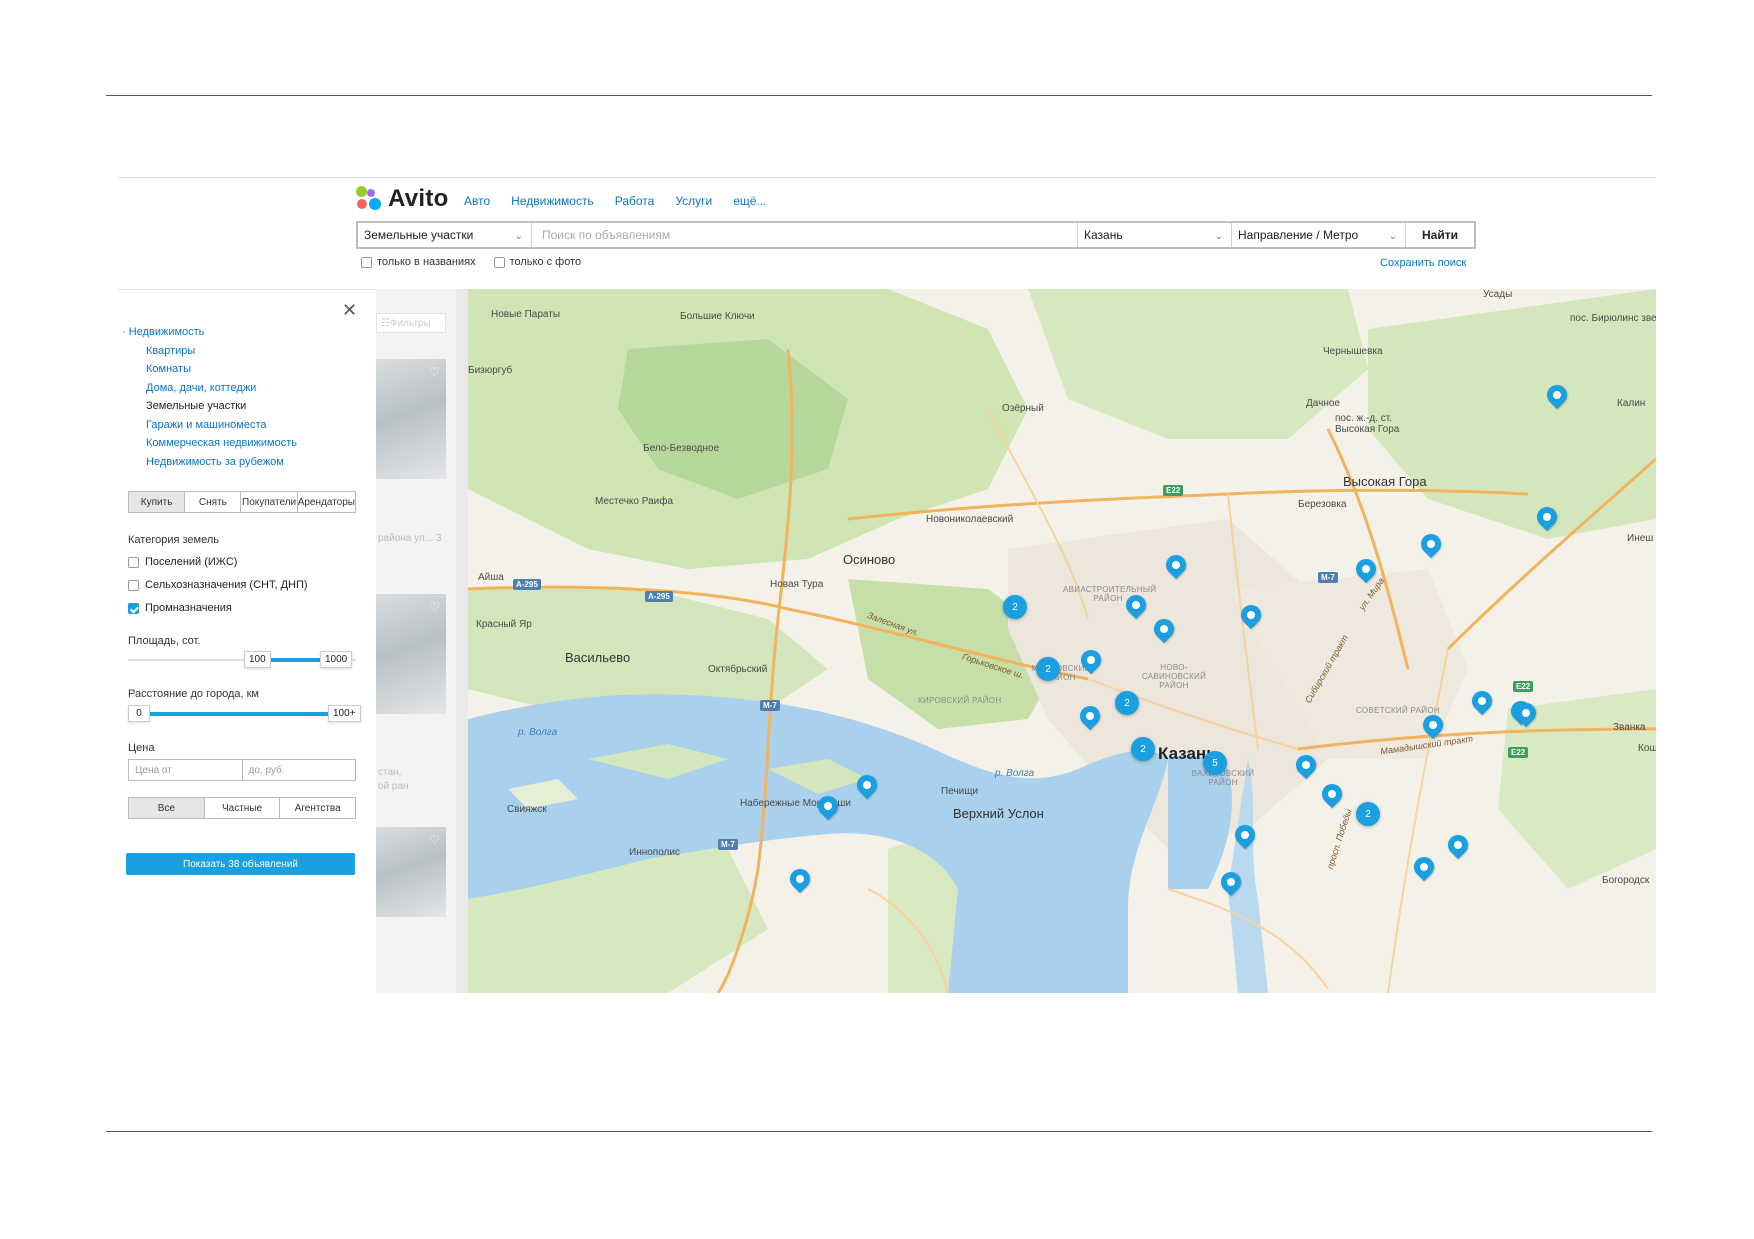 This screenshot has width=1754, height=1239. Describe the element at coordinates (1174, 676) in the screenshot. I see `district-label: НОВО-САВИНОВСКИЙ РАЙОН` at that location.